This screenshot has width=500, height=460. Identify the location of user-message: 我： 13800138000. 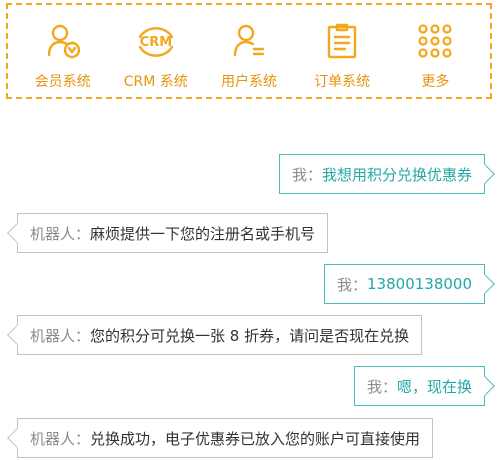
(409, 284).